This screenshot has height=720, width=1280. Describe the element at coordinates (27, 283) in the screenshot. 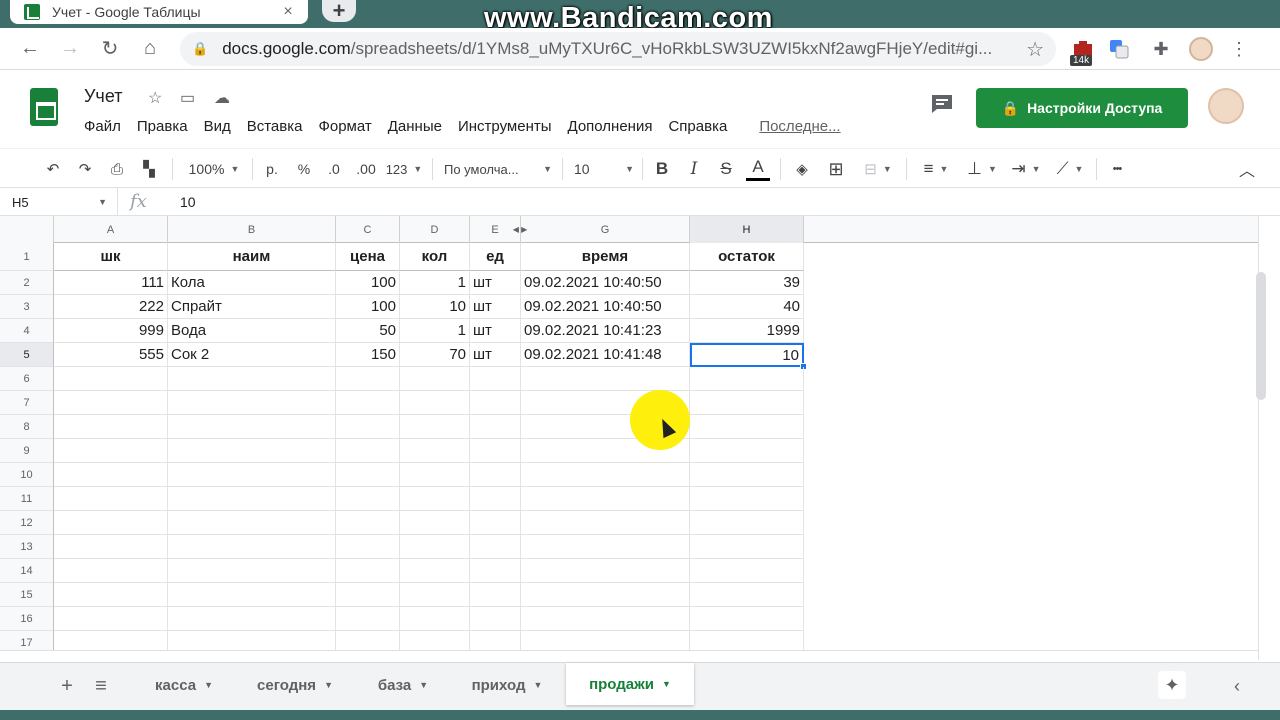

I see `row-header-2: 2` at that location.